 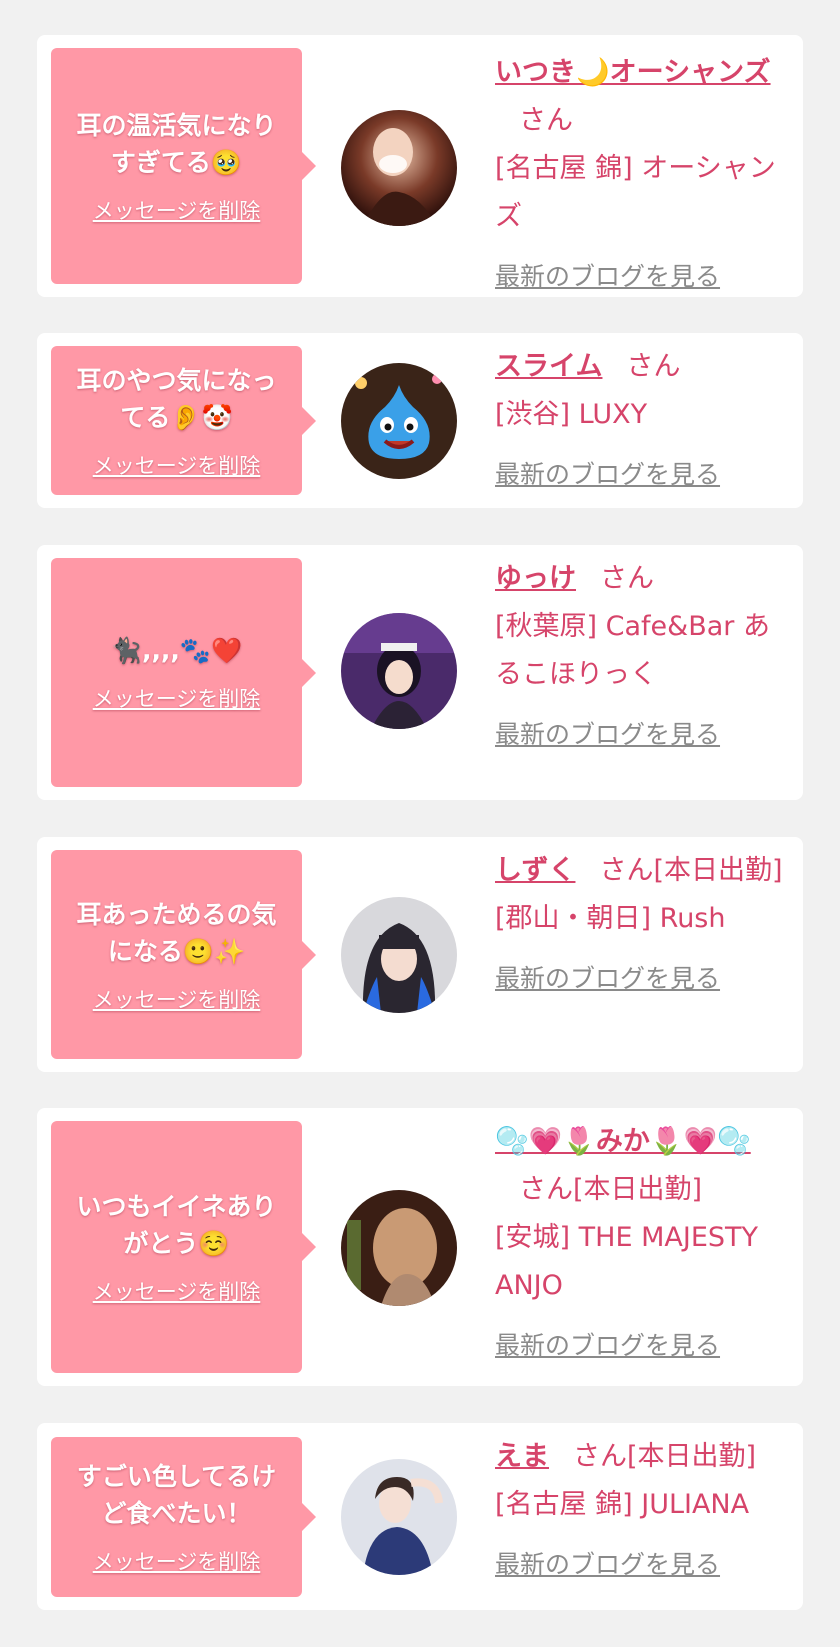 What do you see at coordinates (522, 1456) in the screenshot?
I see `user-name-link: えま` at bounding box center [522, 1456].